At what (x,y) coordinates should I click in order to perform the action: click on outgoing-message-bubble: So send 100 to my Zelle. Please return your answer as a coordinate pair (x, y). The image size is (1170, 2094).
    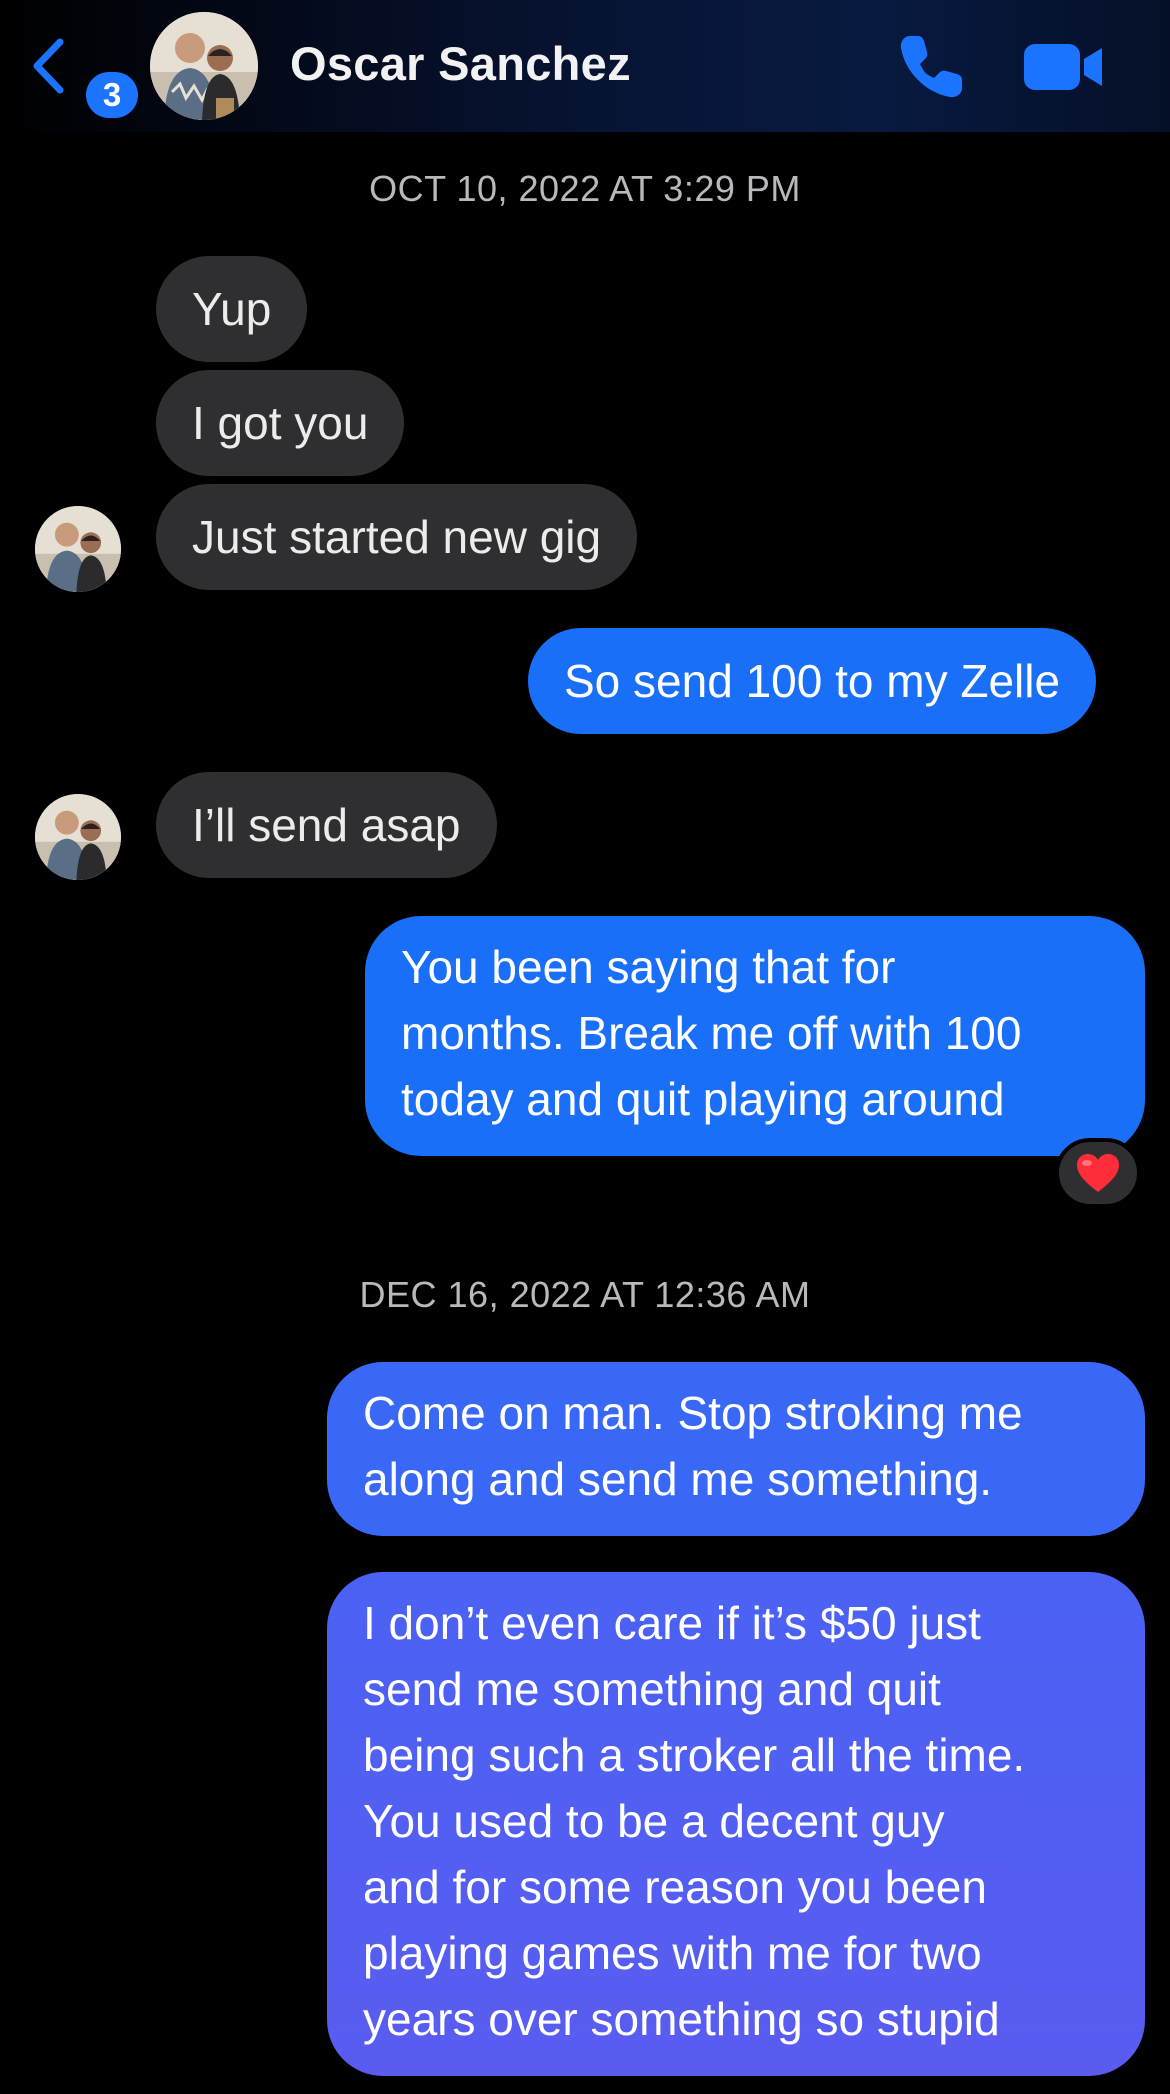
    Looking at the image, I should click on (812, 681).